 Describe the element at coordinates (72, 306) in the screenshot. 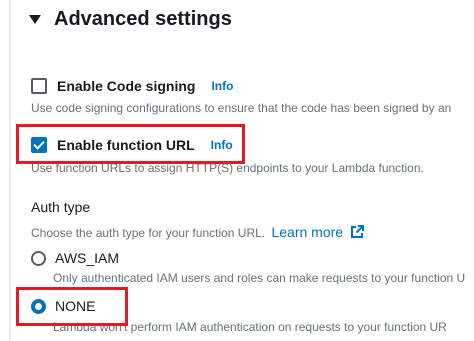

I see `none-option-highlight-box` at that location.